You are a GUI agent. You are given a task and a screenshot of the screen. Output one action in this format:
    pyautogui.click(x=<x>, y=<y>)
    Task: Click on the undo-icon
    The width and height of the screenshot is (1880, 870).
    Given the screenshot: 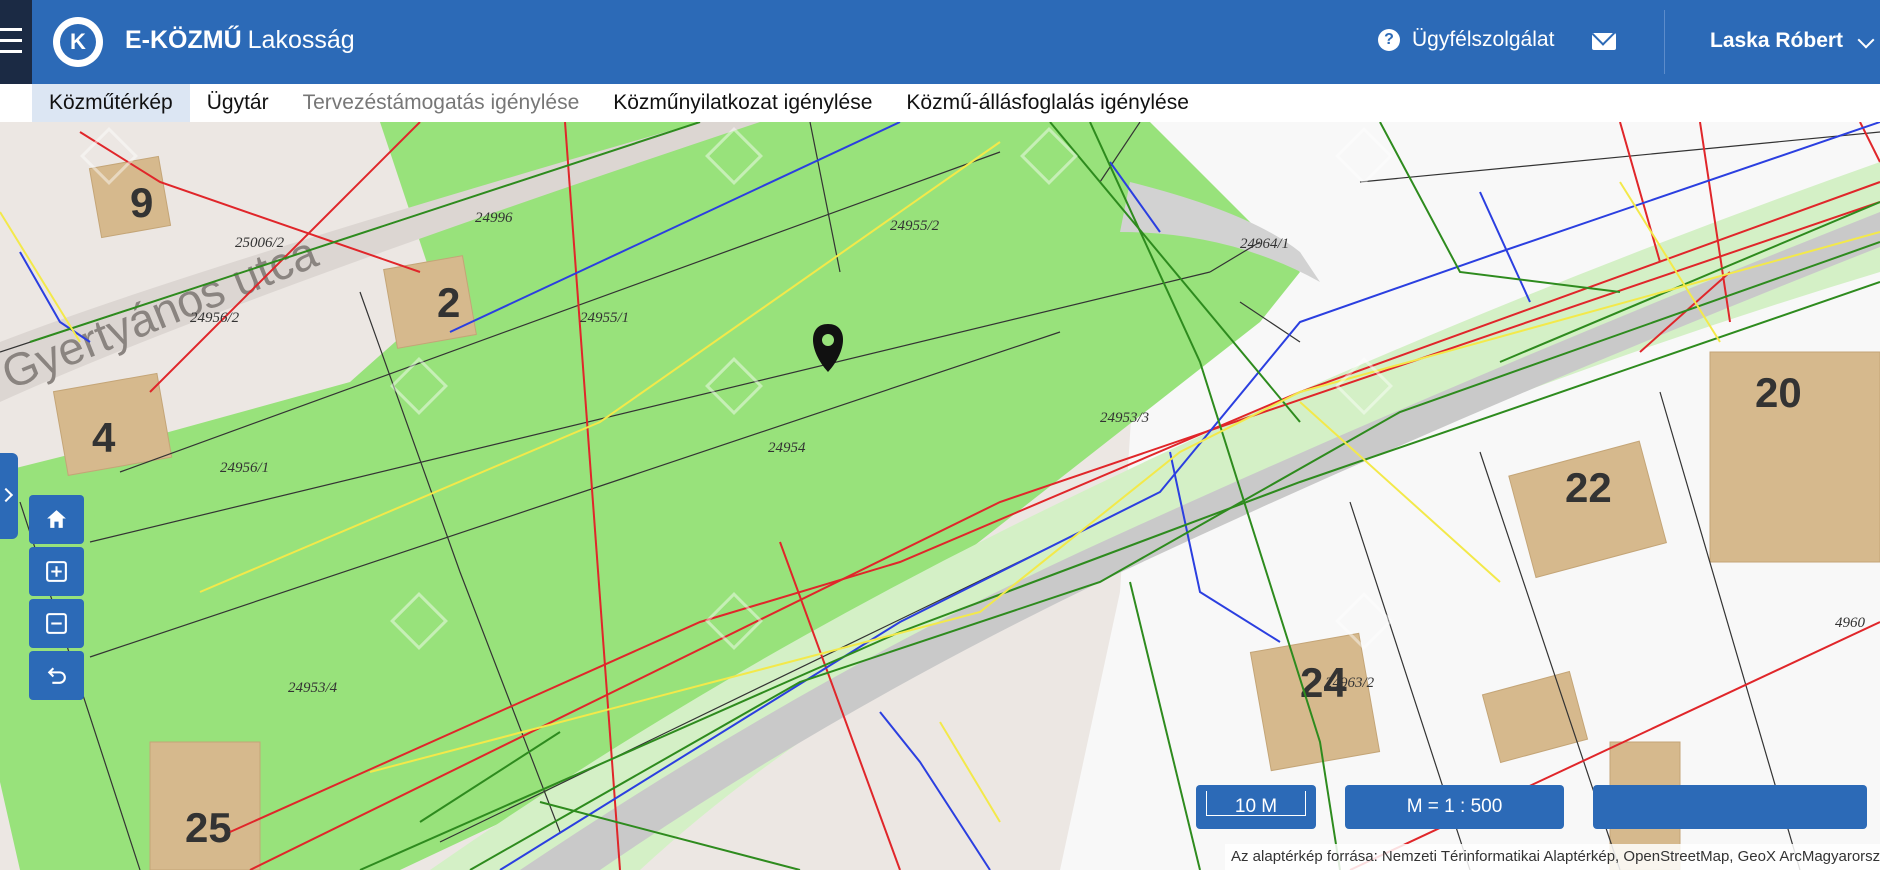 What is the action you would take?
    pyautogui.click(x=56, y=675)
    